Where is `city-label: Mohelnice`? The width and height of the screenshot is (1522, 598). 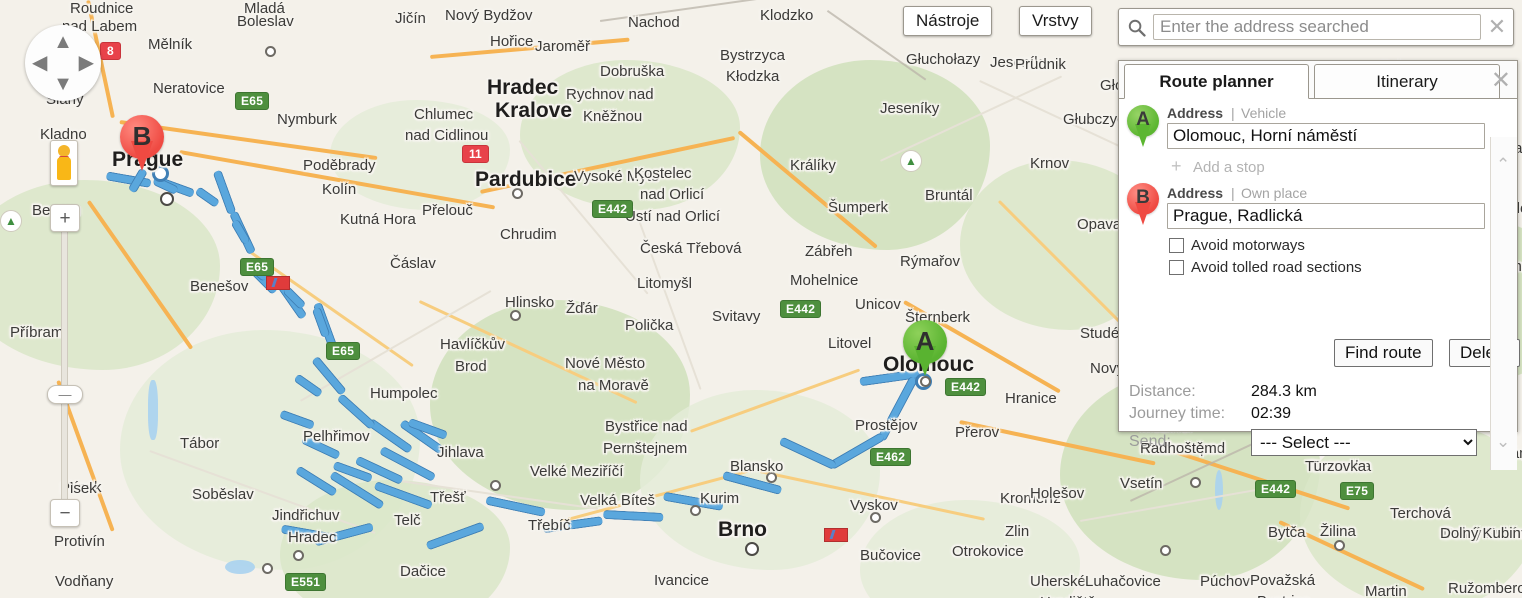 city-label: Mohelnice is located at coordinates (824, 280).